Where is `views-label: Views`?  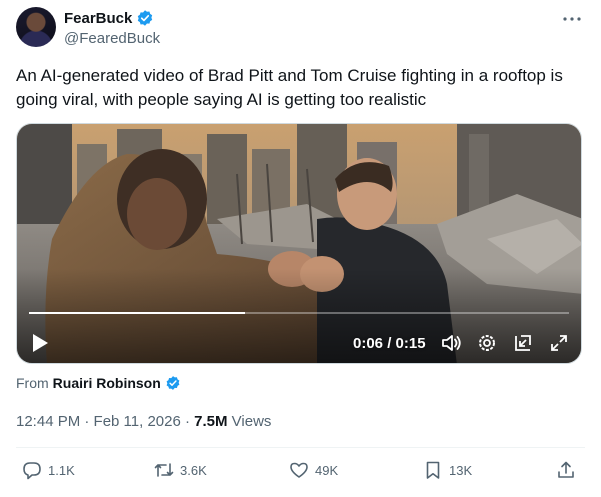 views-label: Views is located at coordinates (249, 421).